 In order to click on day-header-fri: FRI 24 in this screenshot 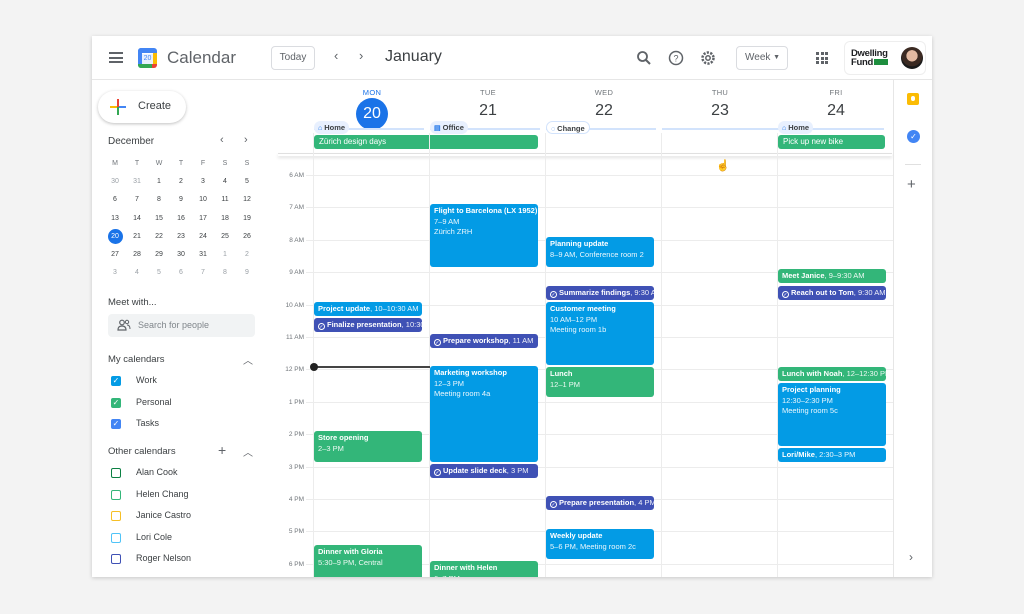, I will do `click(836, 104)`.